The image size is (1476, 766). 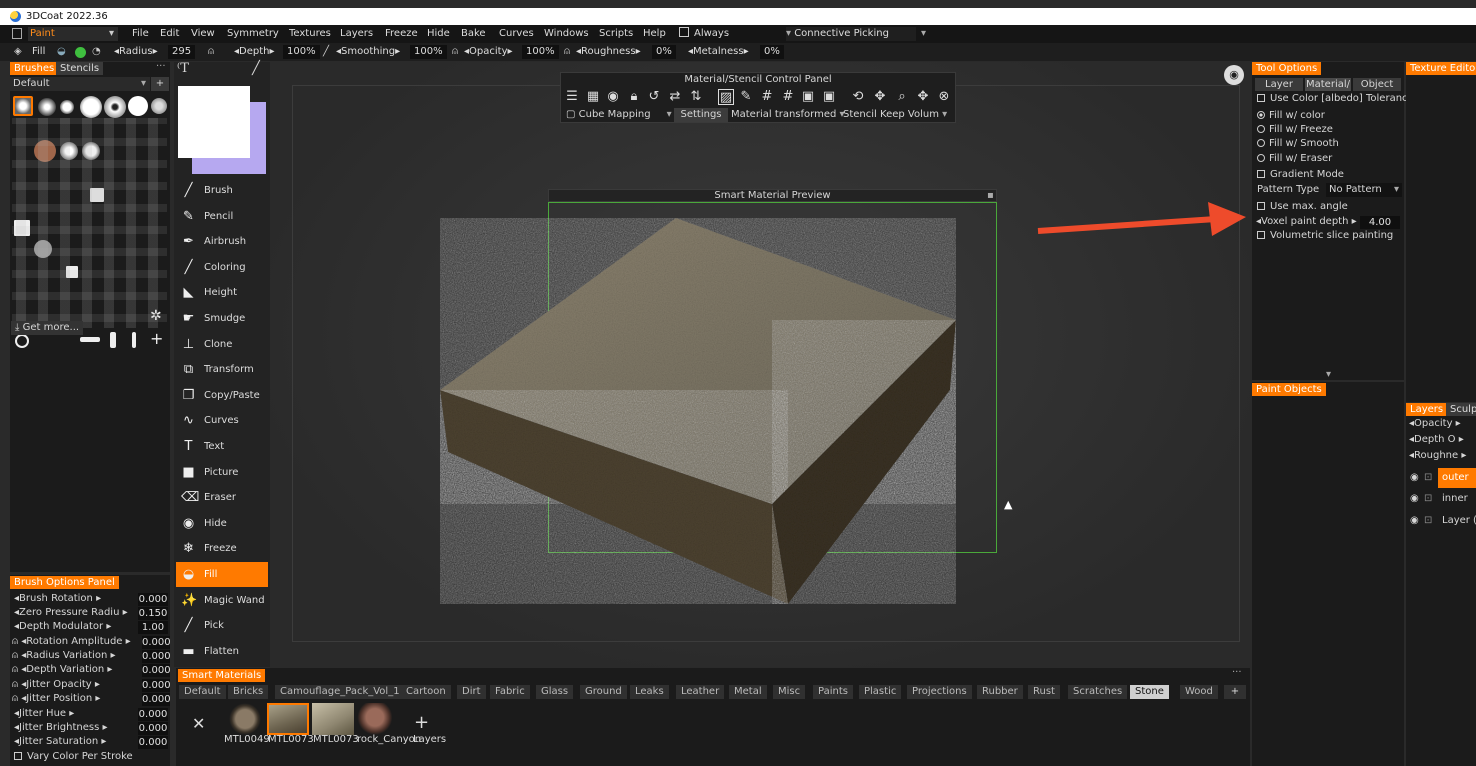 I want to click on tool-brush: ╱ Brush, so click(x=222, y=190).